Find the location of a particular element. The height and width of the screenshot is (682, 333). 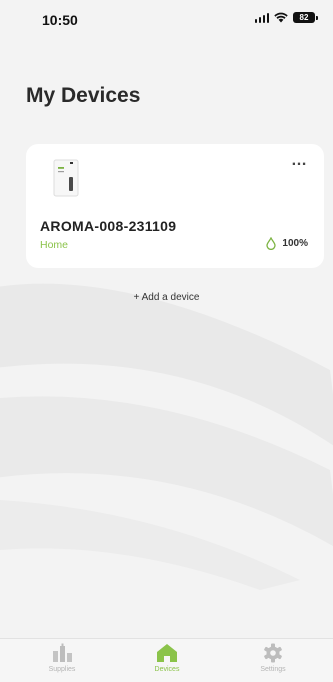

battery-icon: 82 is located at coordinates (305, 17).